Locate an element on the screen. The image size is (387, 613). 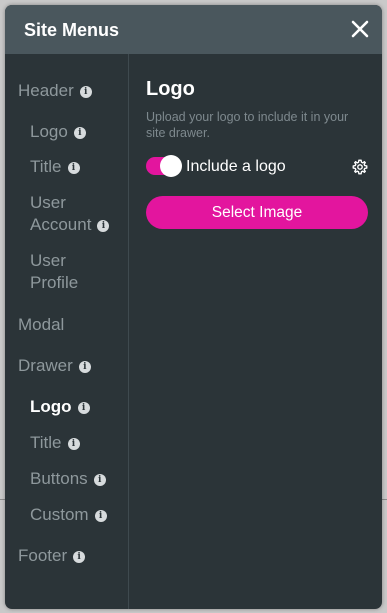
sidebar-item-buttons: Buttons i is located at coordinates (68, 479).